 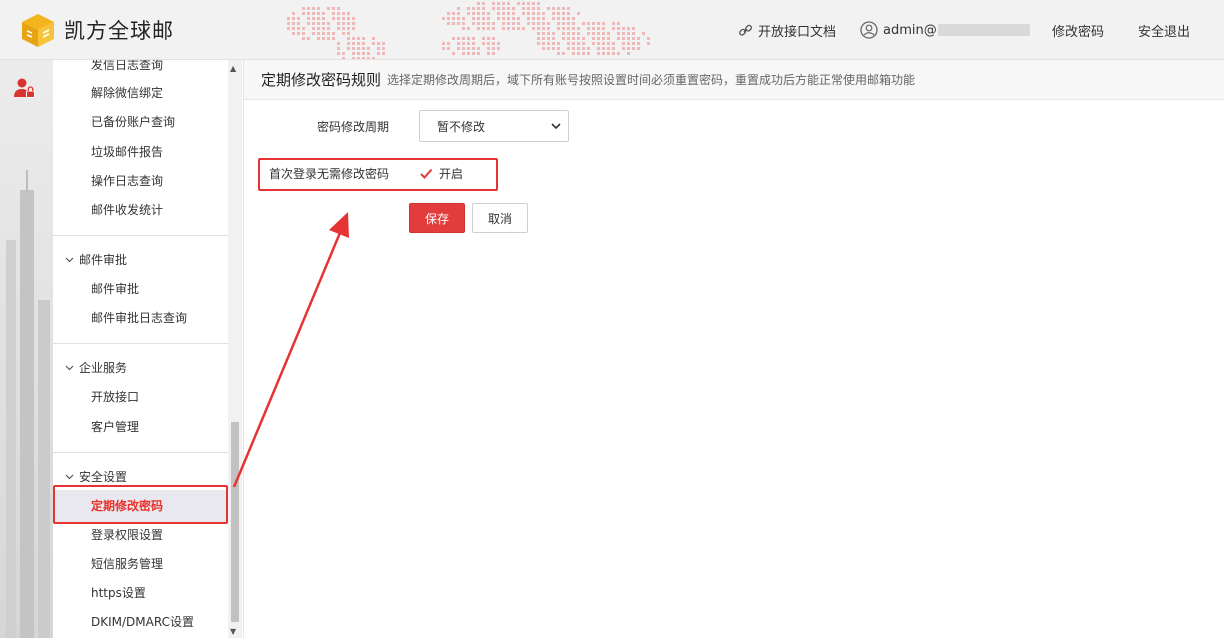 I want to click on scrollbar-thumb, so click(x=235, y=522).